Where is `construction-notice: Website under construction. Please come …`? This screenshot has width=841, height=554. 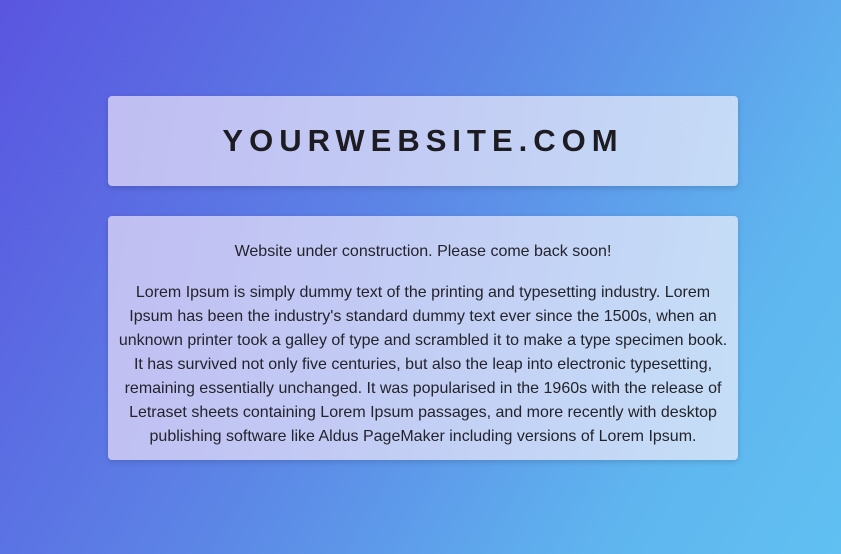 construction-notice: Website under construction. Please come … is located at coordinates (423, 251).